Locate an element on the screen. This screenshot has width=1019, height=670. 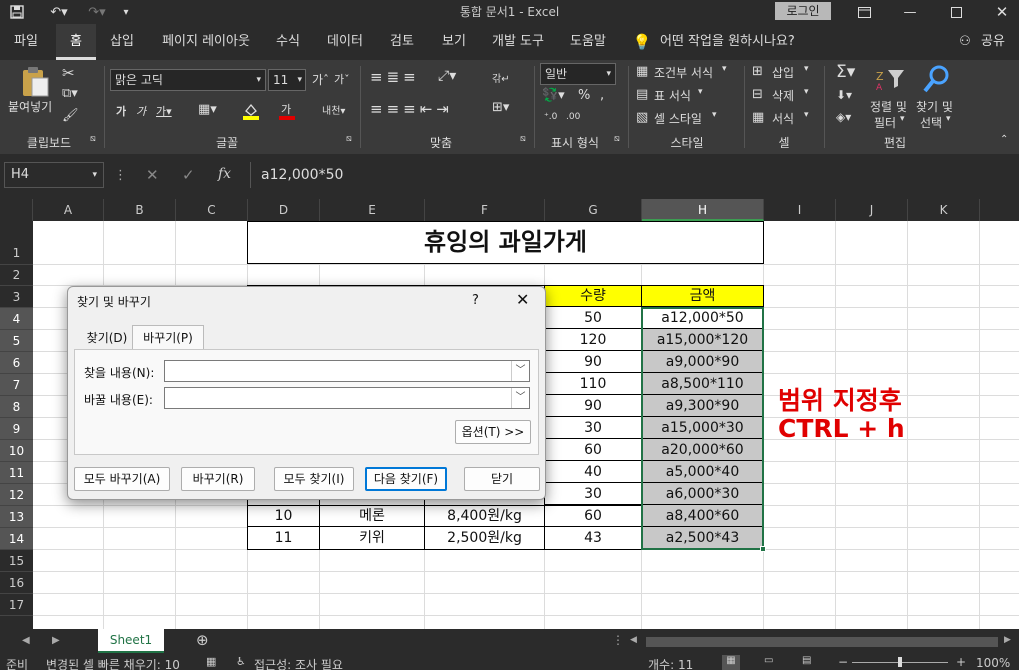
zoom-out-icon: − is located at coordinates (843, 662).